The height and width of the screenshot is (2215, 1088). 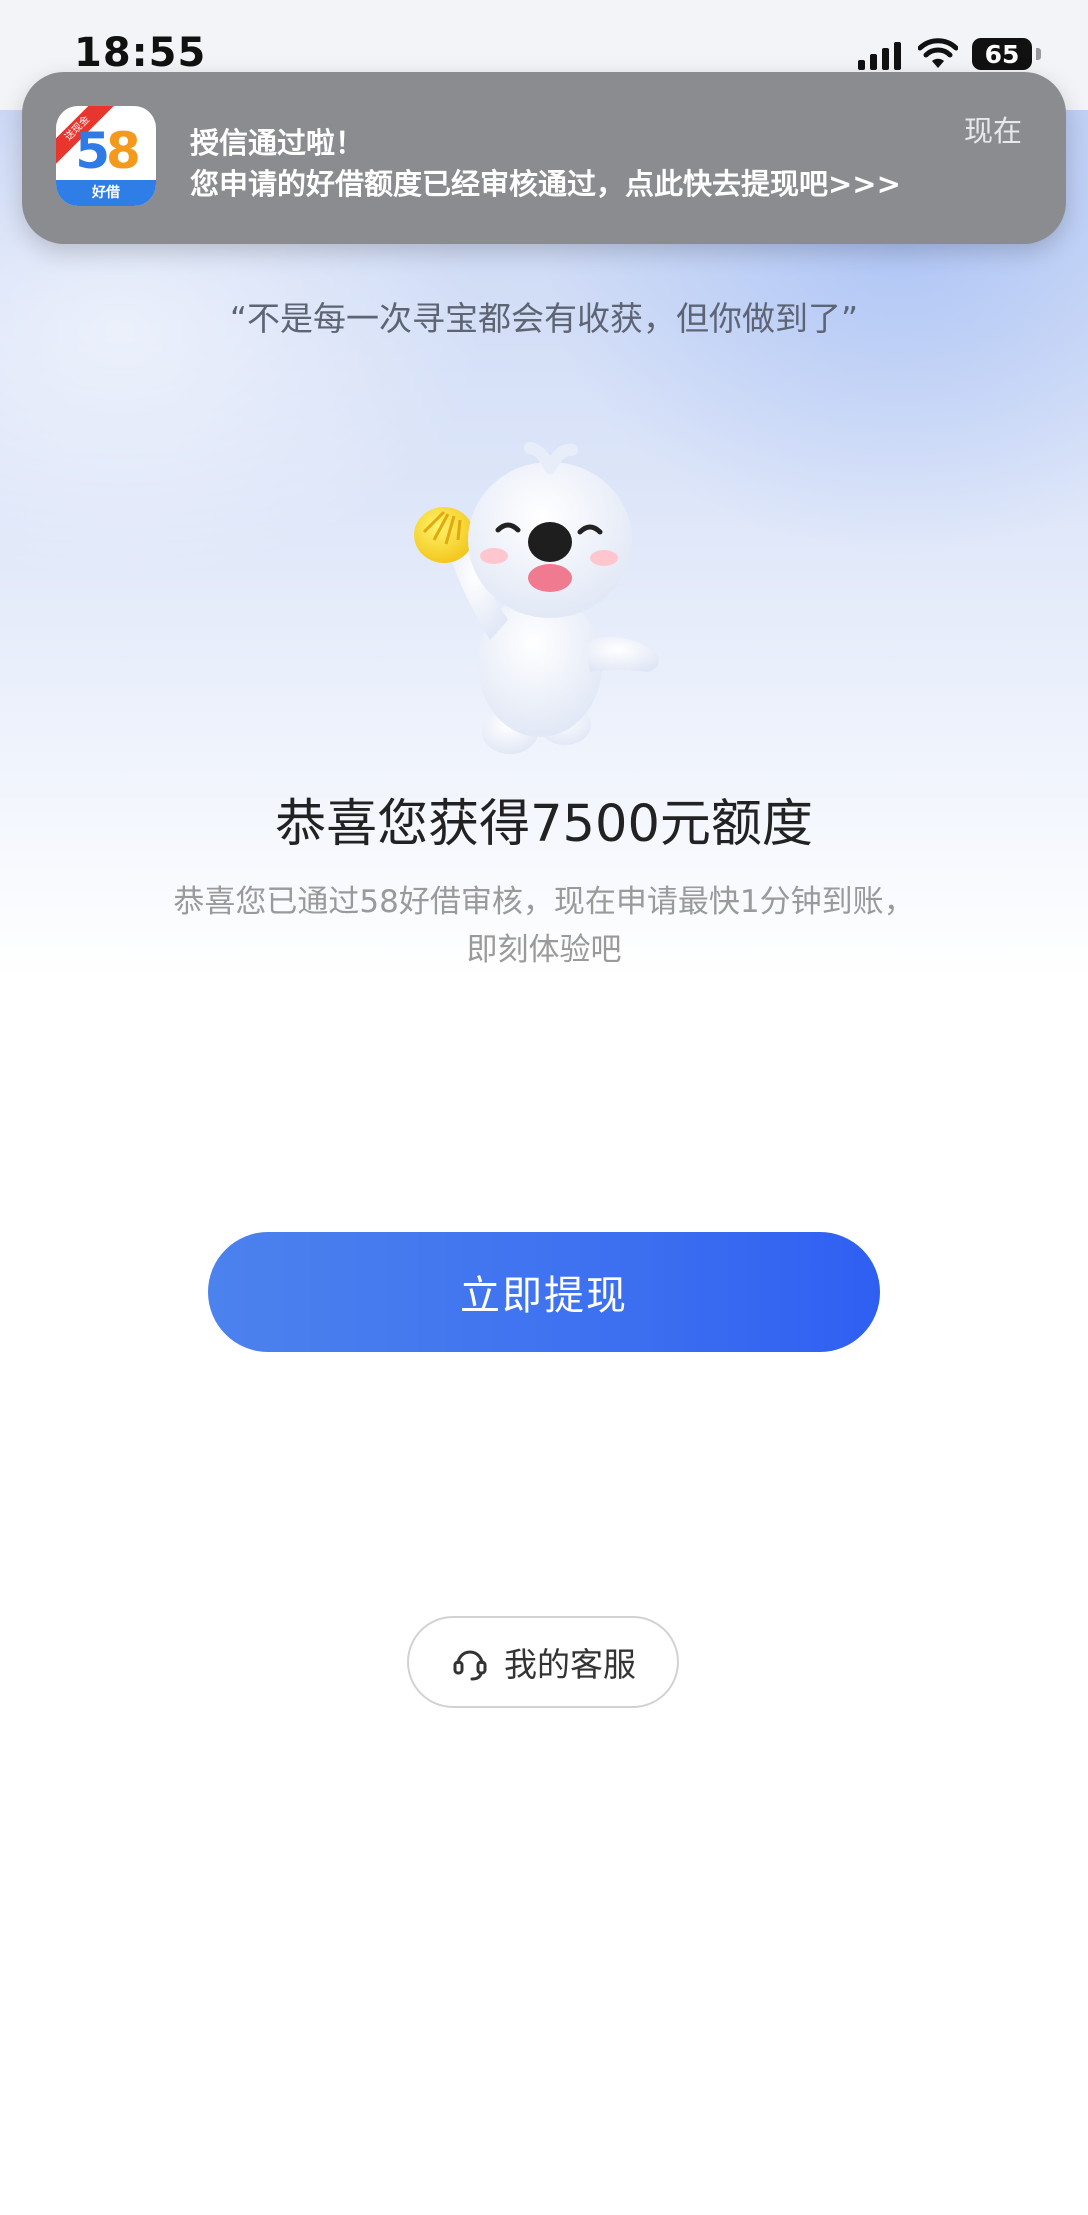 I want to click on headset-icon, so click(x=470, y=1665).